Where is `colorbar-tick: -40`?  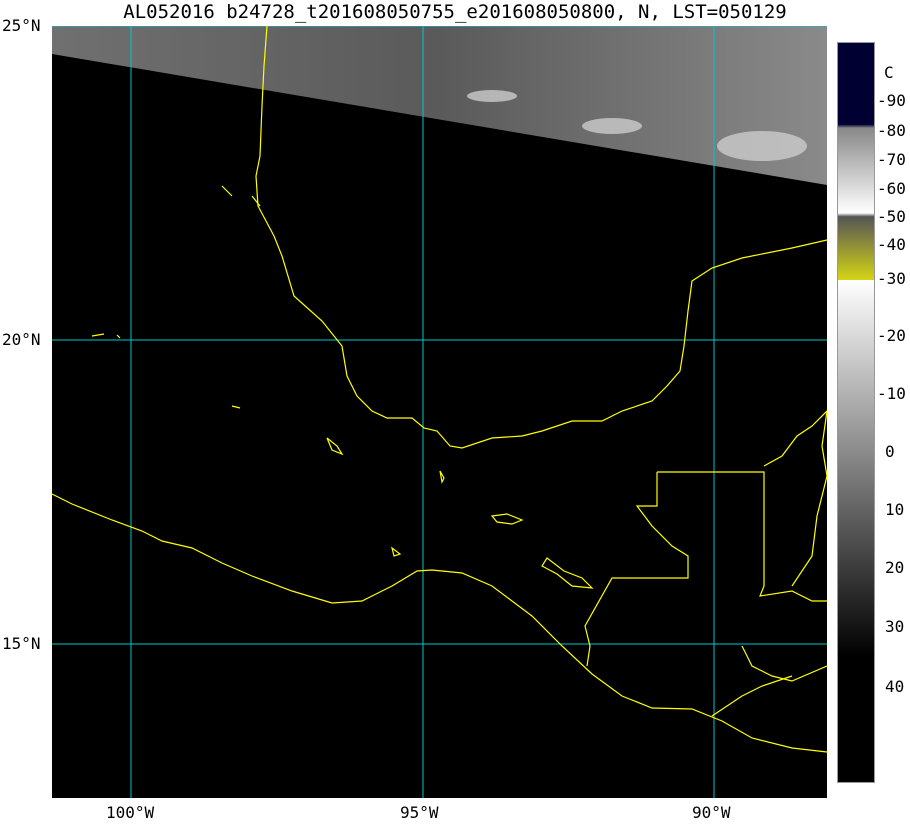 colorbar-tick: -40 is located at coordinates (891, 244).